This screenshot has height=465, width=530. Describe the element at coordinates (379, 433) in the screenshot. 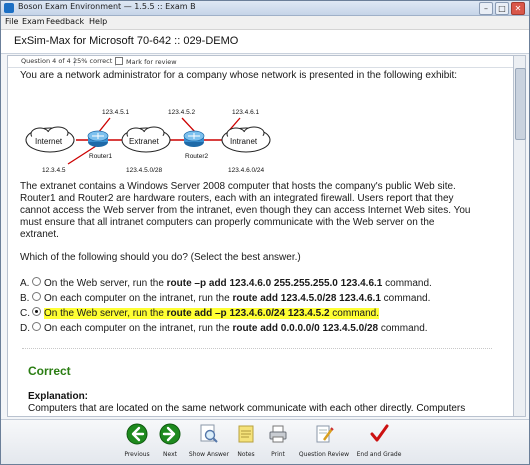

I see `checkmark-icon` at that location.